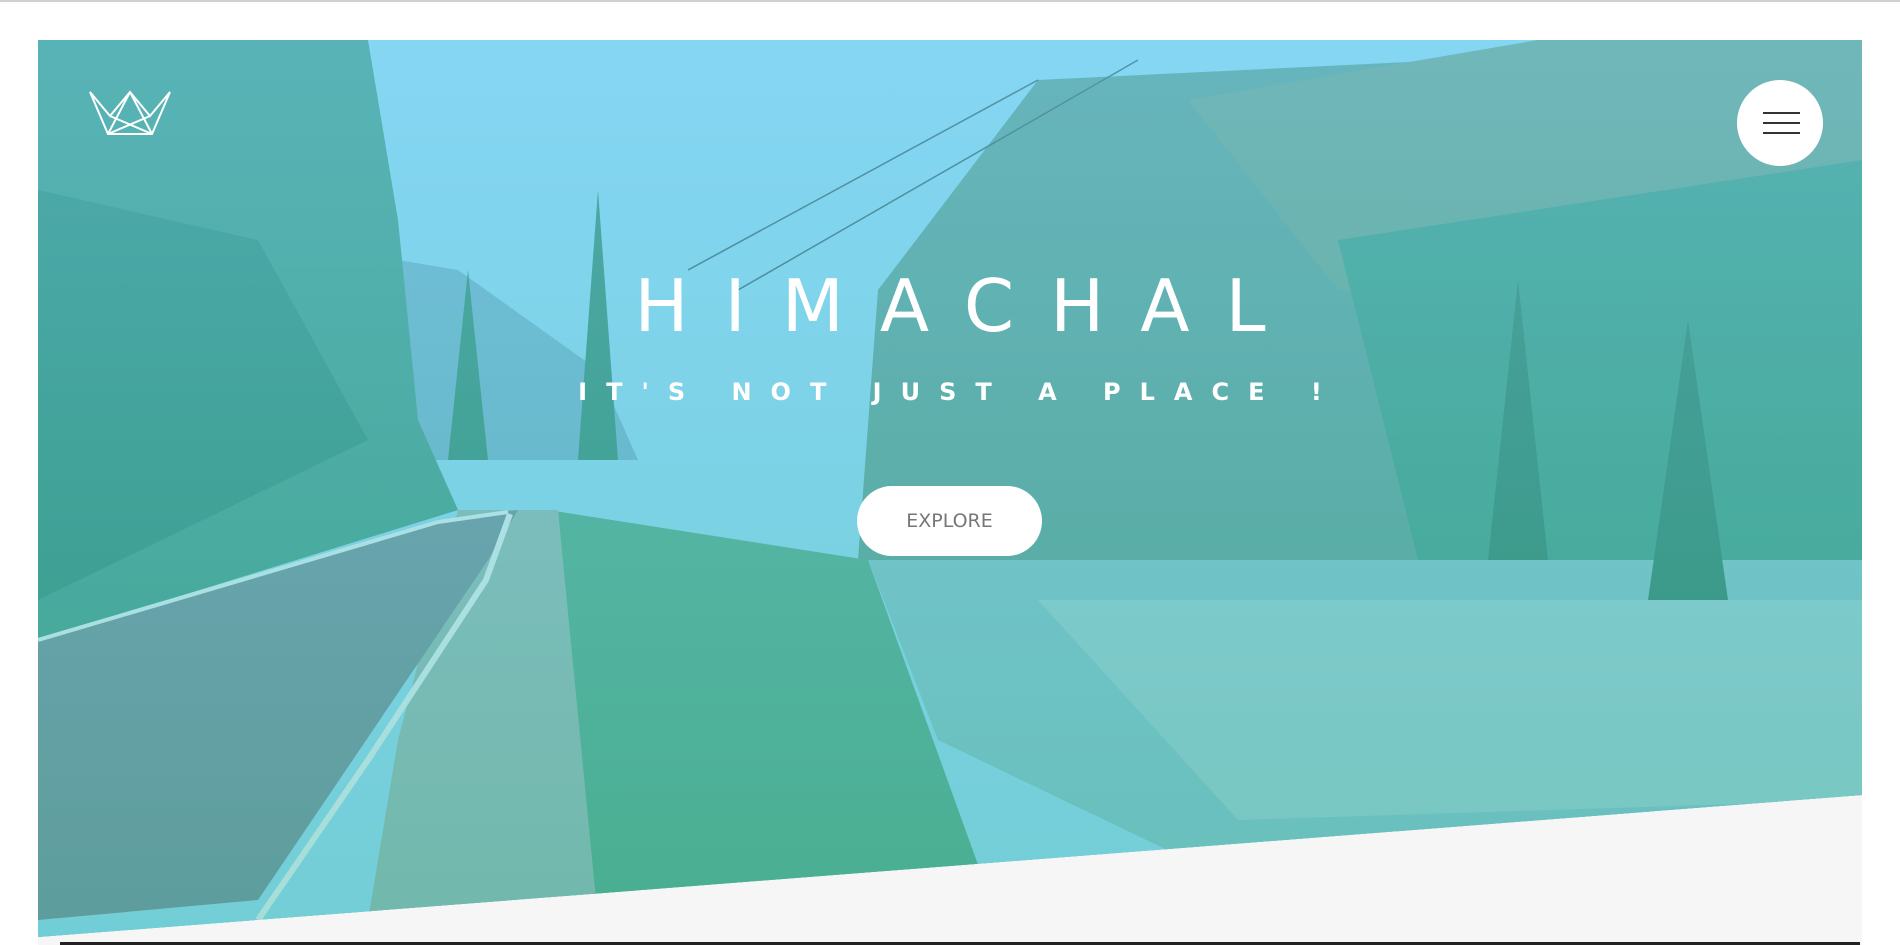 The width and height of the screenshot is (1900, 945). What do you see at coordinates (130, 113) in the screenshot?
I see `crown-icon` at bounding box center [130, 113].